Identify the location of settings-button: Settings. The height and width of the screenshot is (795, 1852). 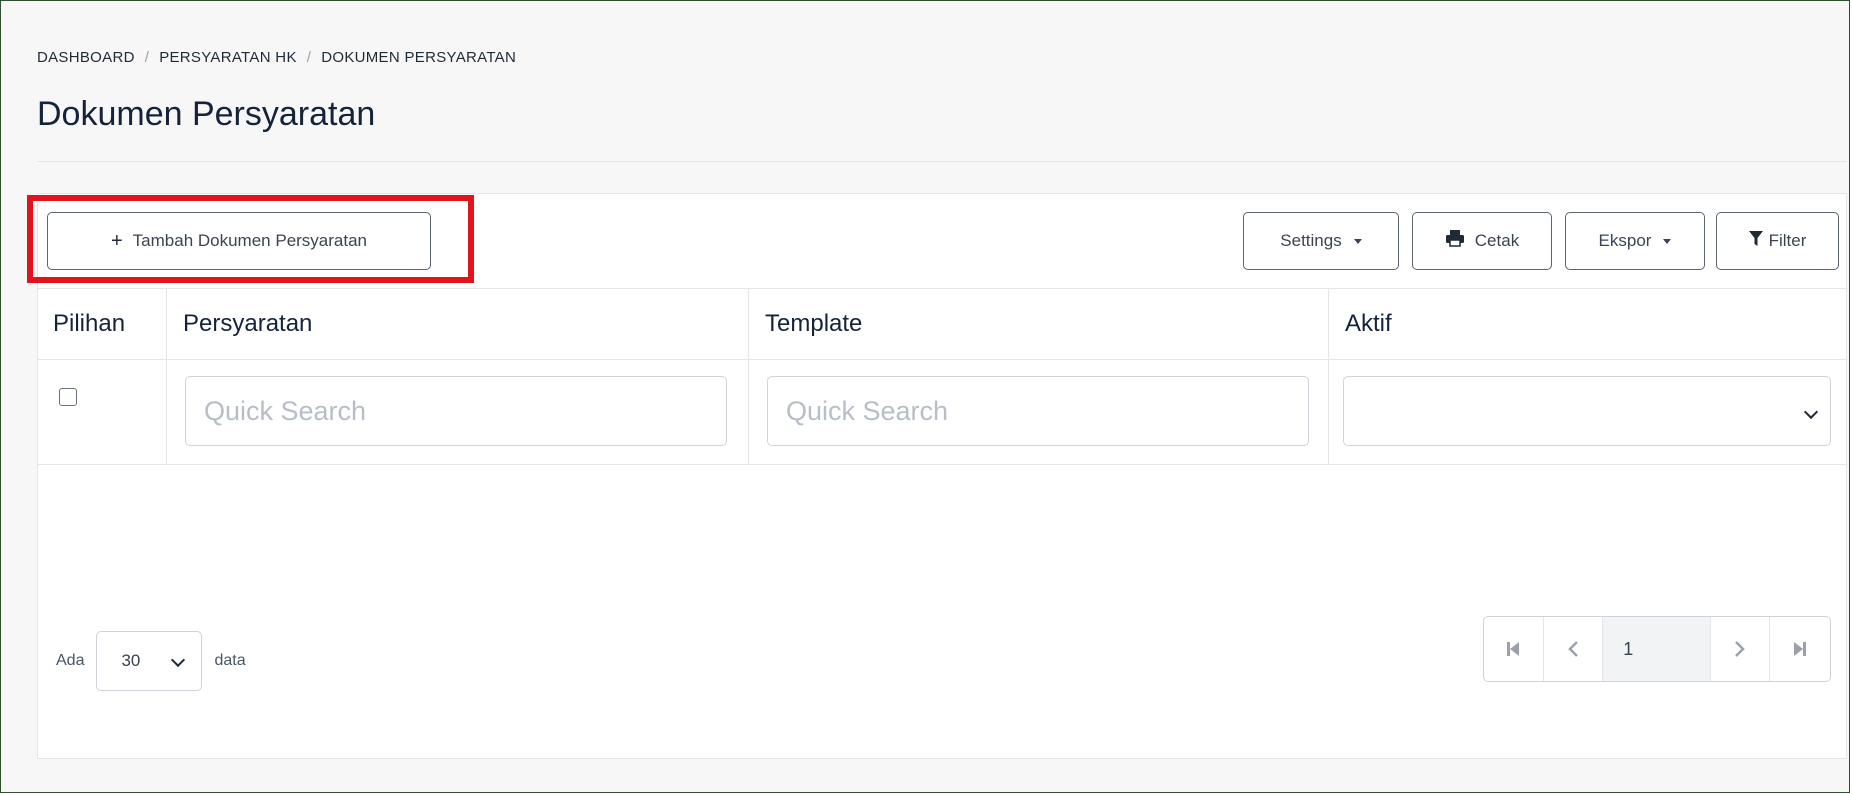
(1321, 241).